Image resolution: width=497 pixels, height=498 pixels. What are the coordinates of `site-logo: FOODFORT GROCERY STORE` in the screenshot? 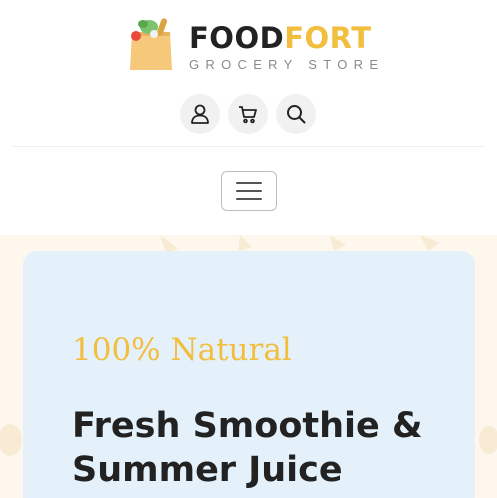 It's located at (252, 44).